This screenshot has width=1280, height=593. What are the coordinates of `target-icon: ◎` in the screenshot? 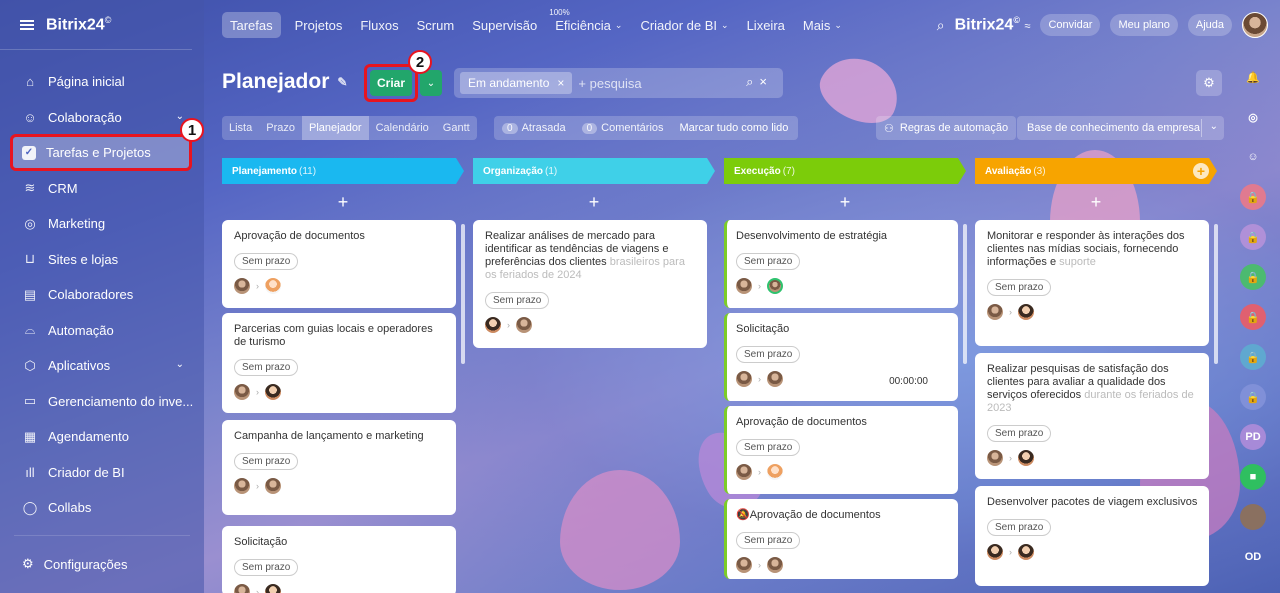 It's located at (1253, 117).